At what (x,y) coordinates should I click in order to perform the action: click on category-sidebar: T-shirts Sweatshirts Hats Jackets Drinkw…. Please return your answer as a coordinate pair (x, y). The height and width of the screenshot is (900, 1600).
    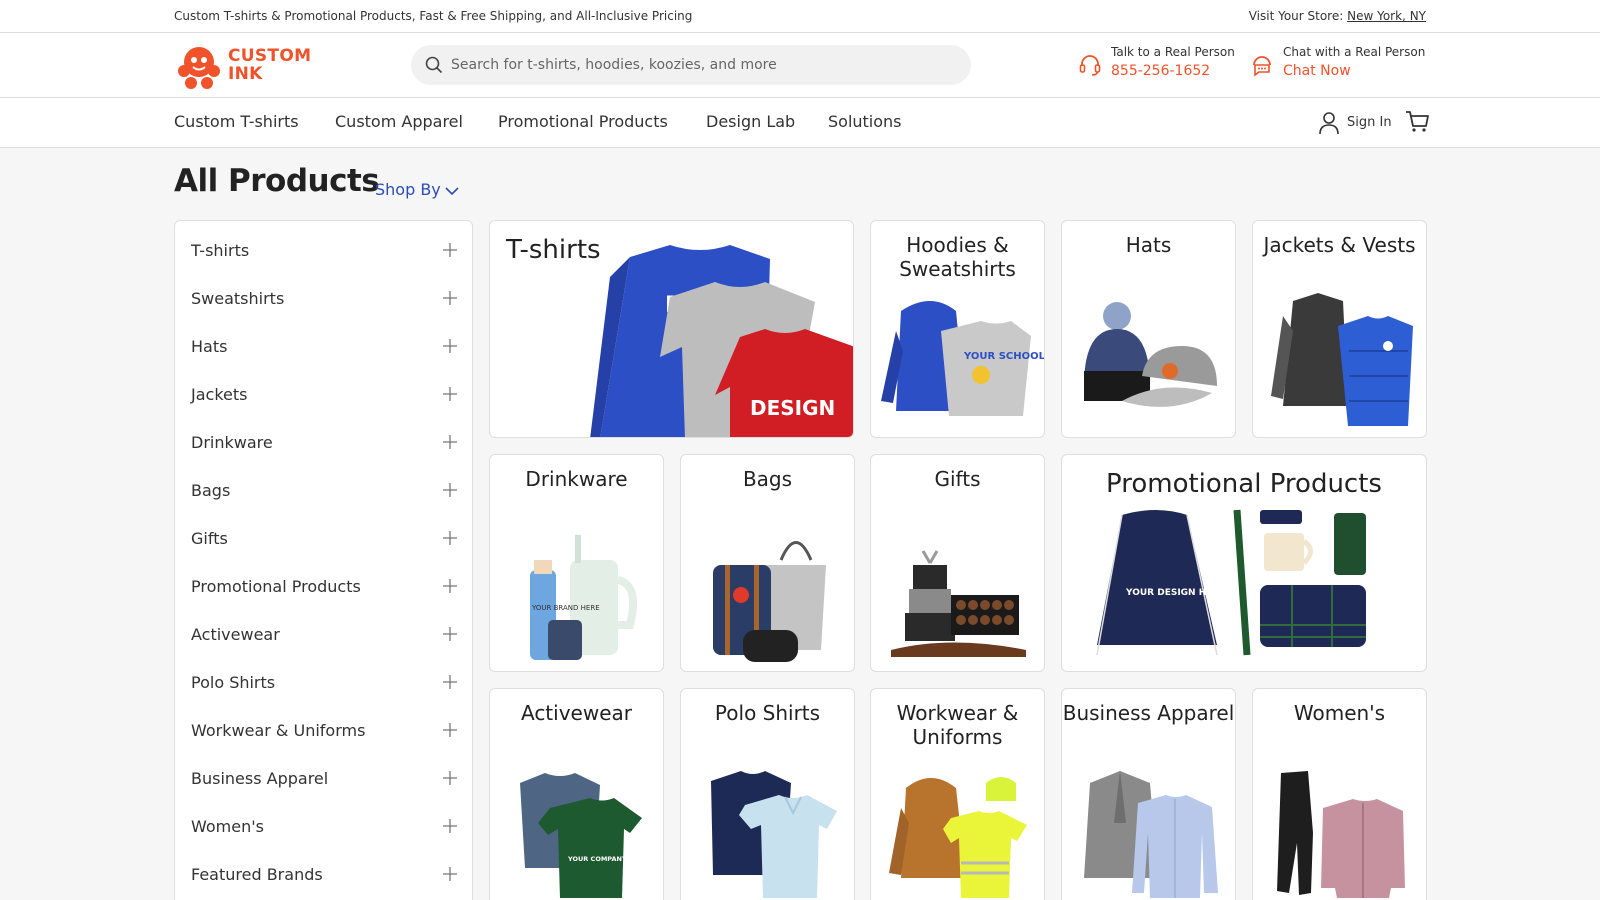
    Looking at the image, I should click on (323, 560).